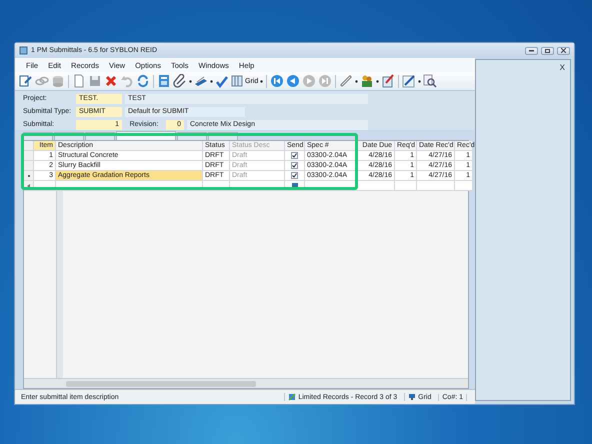 This screenshot has width=592, height=444. I want to click on minimize-button, so click(531, 50).